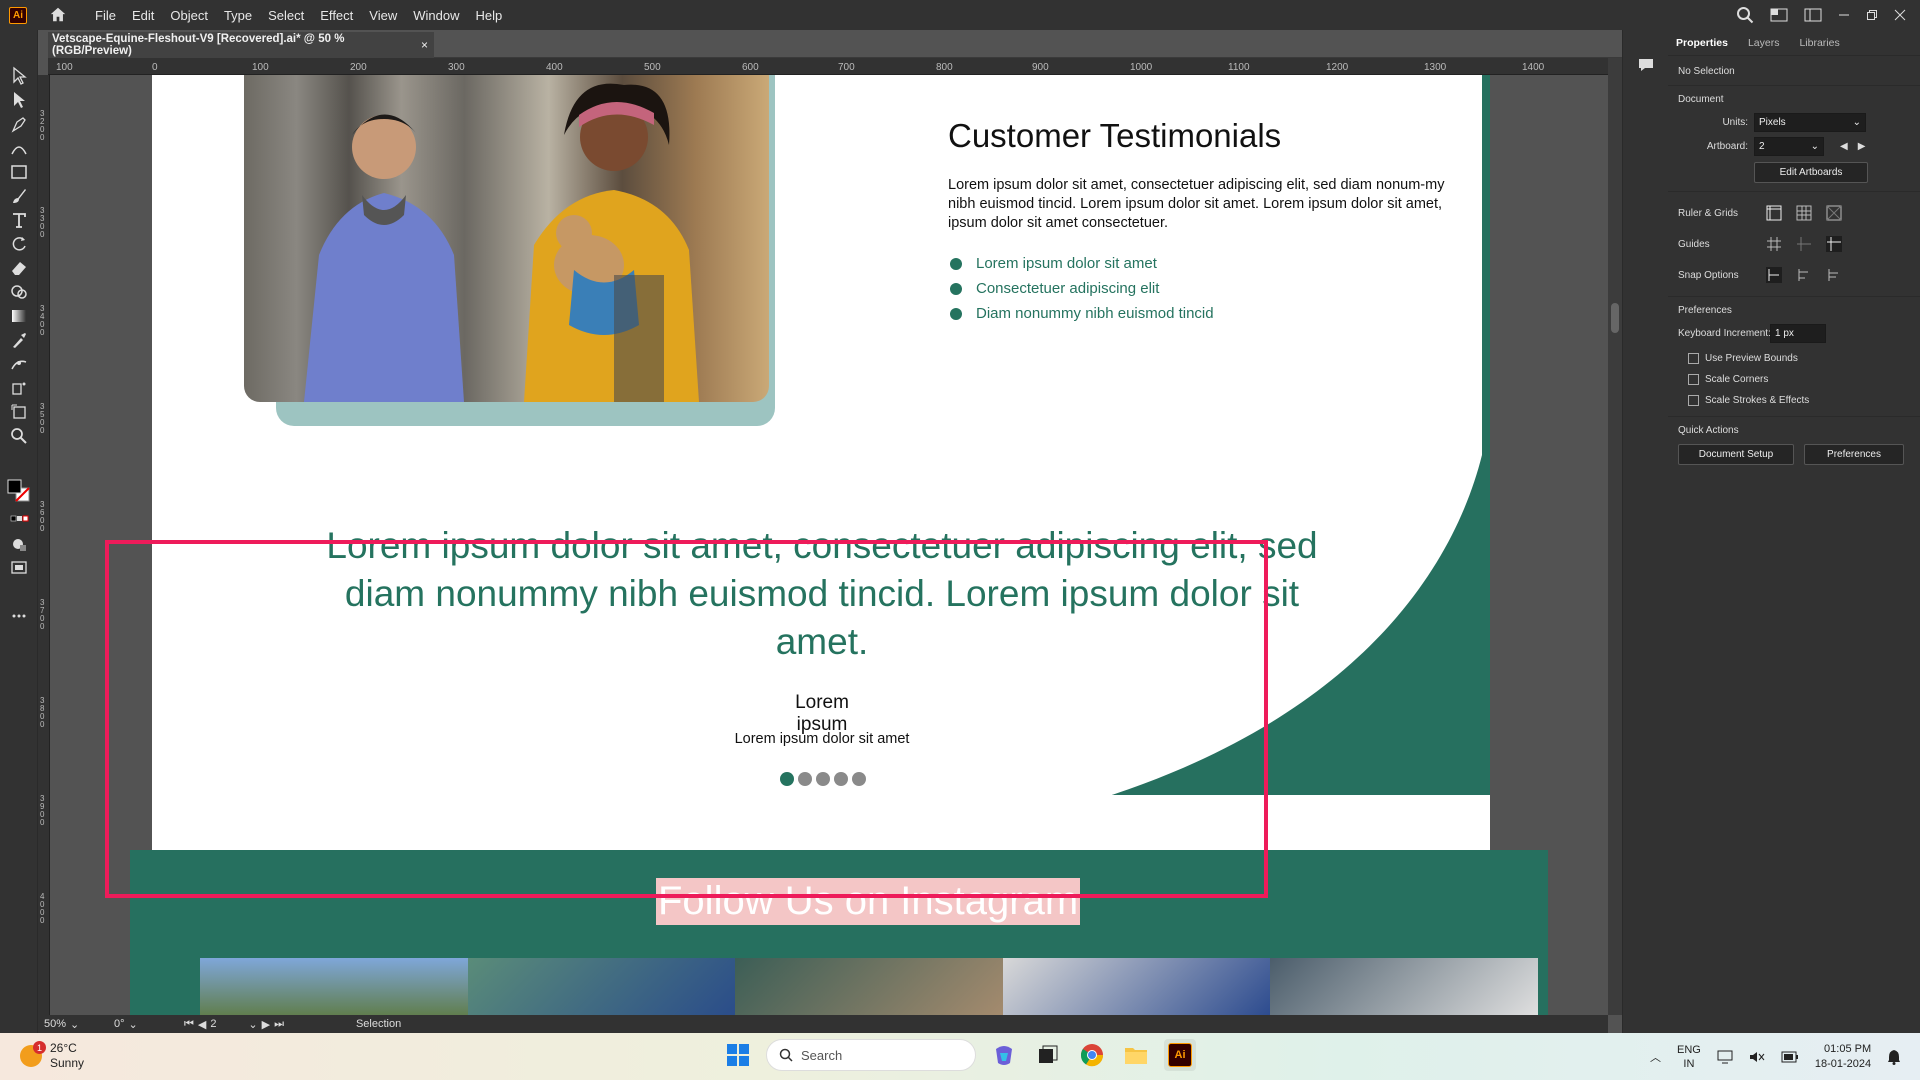  I want to click on snap-to-point-icon, so click(1774, 275).